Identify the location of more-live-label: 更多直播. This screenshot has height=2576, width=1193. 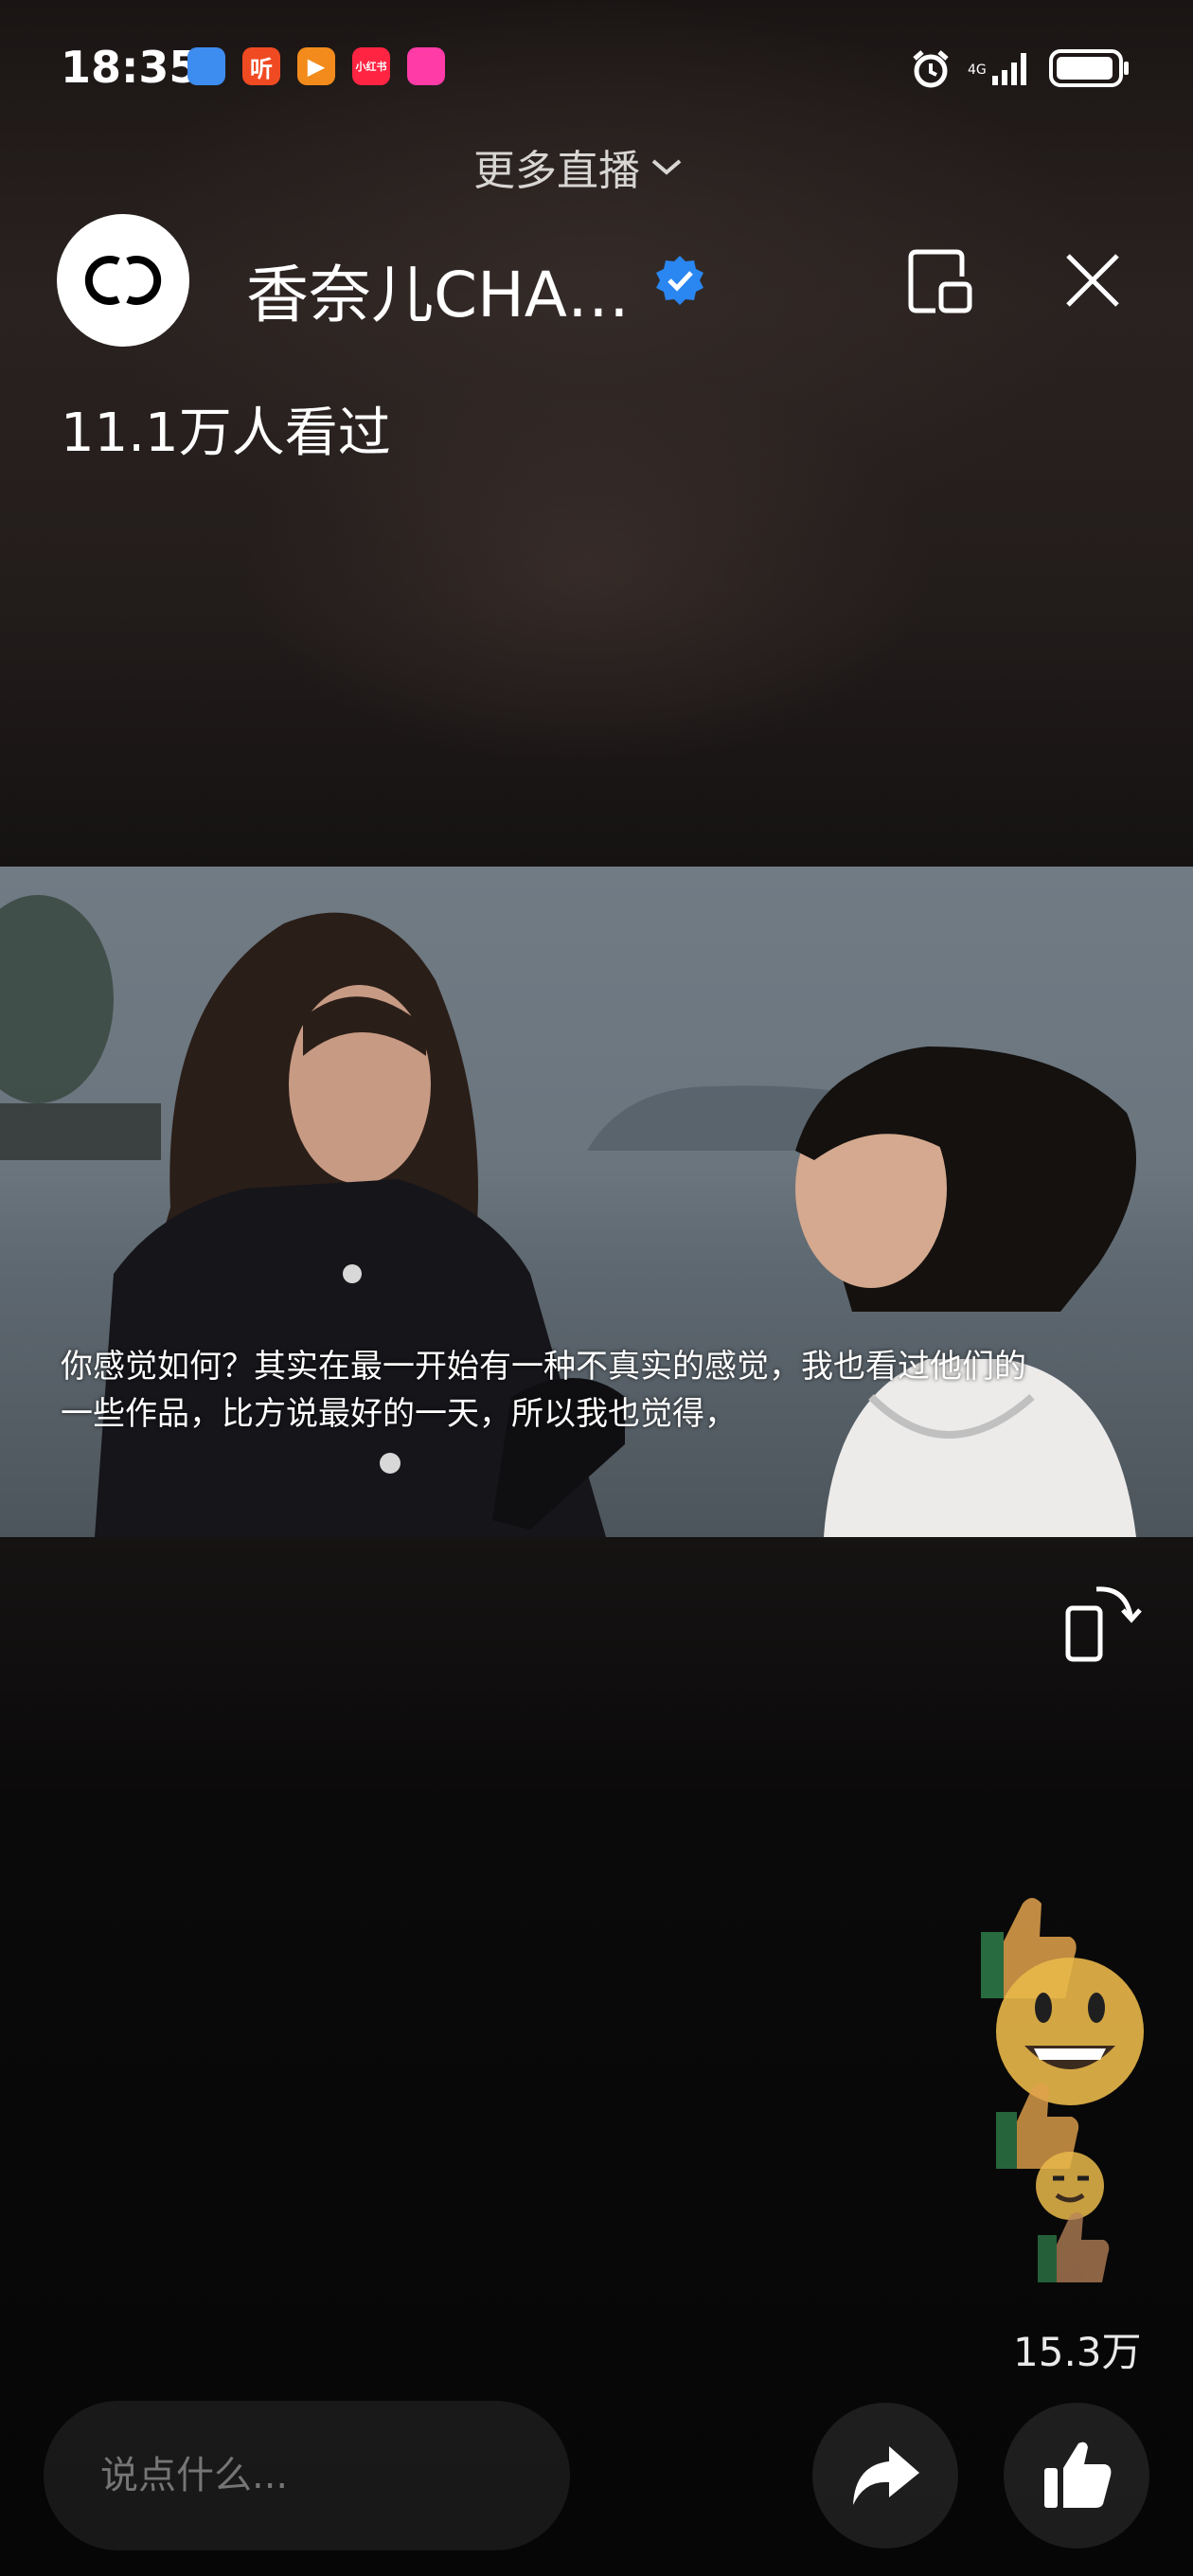
(556, 171).